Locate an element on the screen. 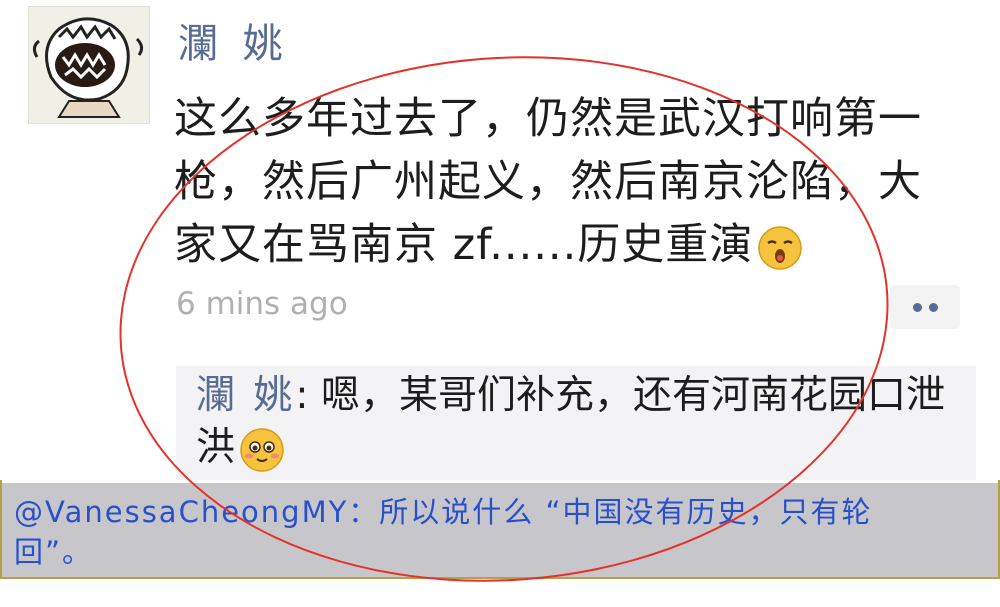 The height and width of the screenshot is (607, 1000). reply-text: 瀾 姚: 嗯，某哥们补充，还有河南花园口泄 洪 is located at coordinates (581, 422).